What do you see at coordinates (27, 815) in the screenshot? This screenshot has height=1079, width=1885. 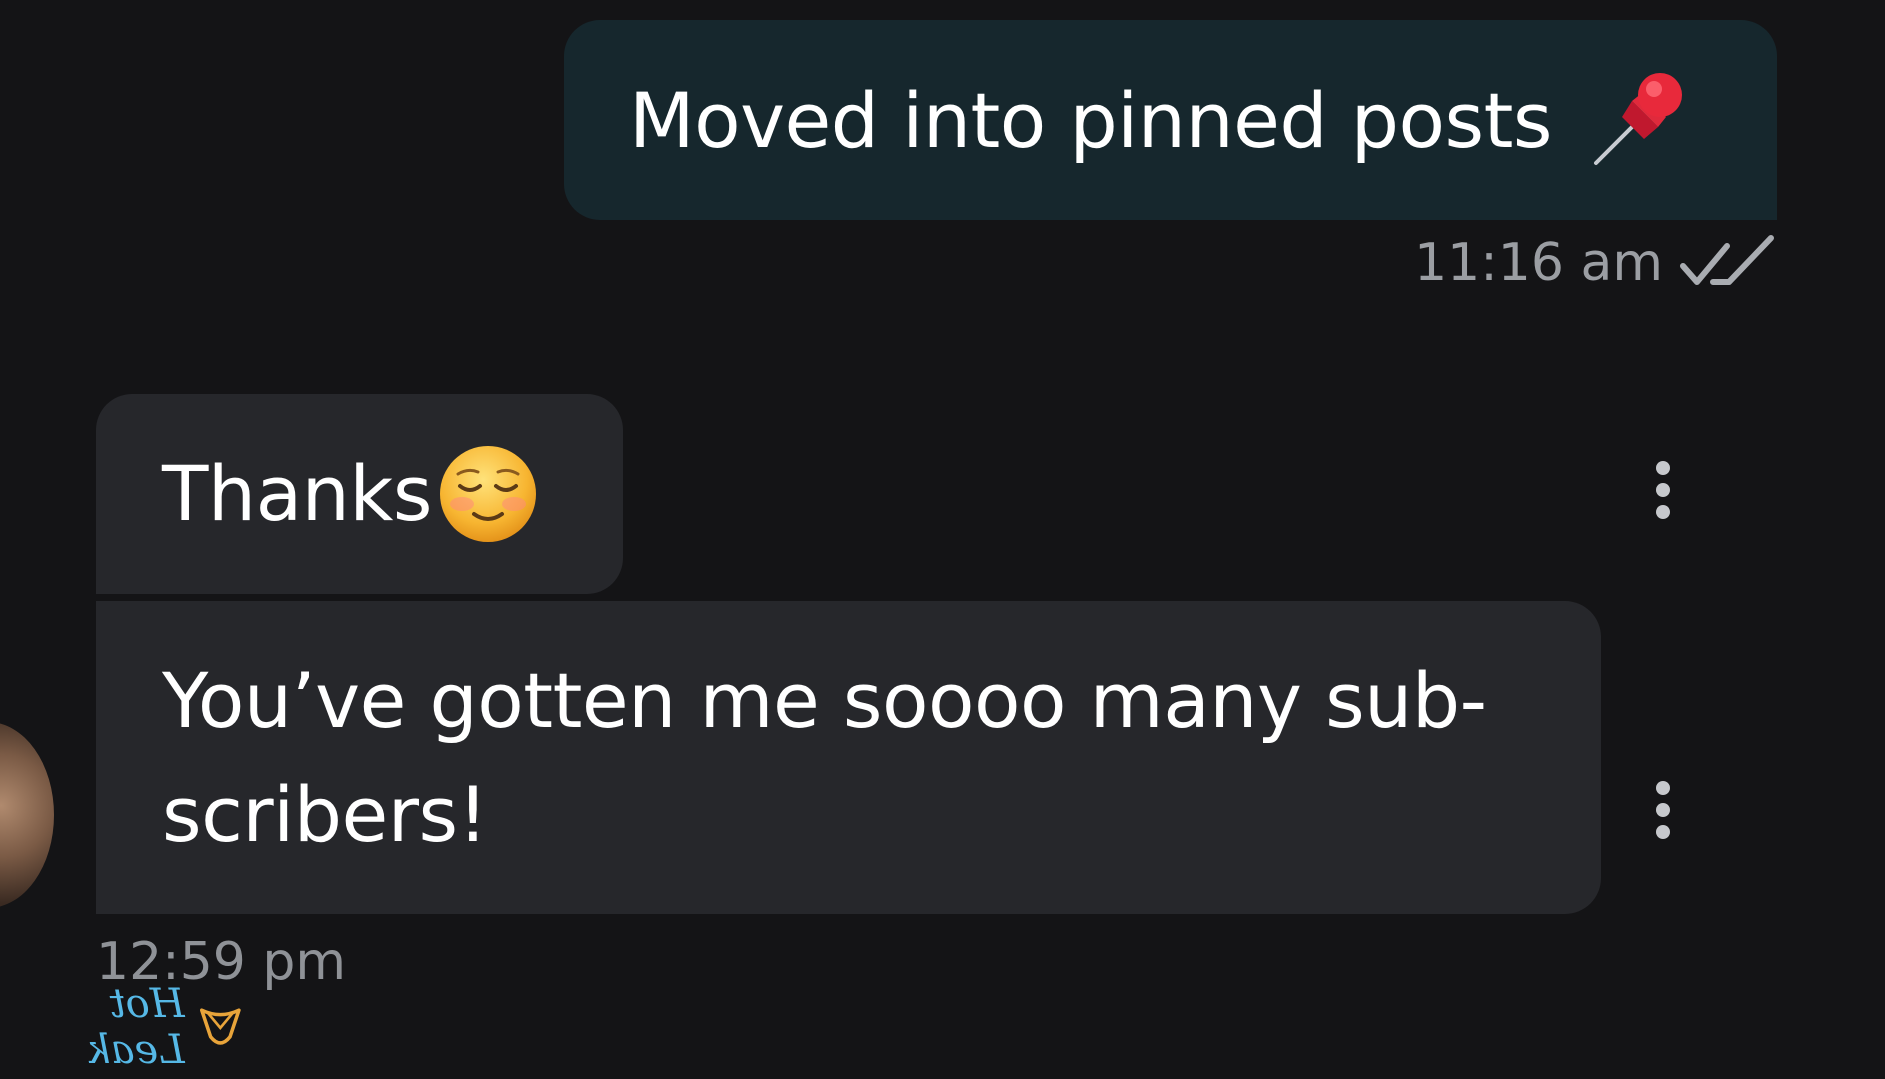 I see `sender-avatar` at bounding box center [27, 815].